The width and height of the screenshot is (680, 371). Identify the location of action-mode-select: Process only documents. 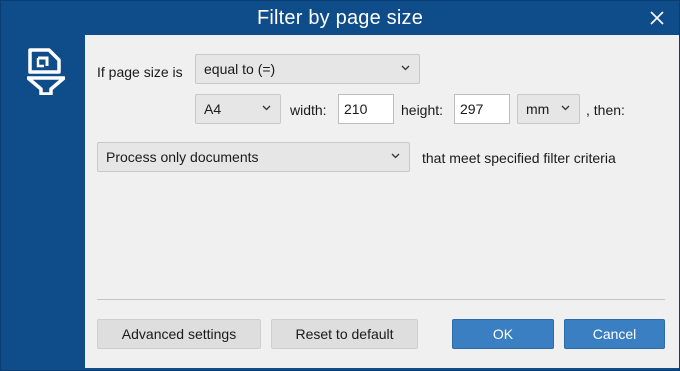
(253, 157).